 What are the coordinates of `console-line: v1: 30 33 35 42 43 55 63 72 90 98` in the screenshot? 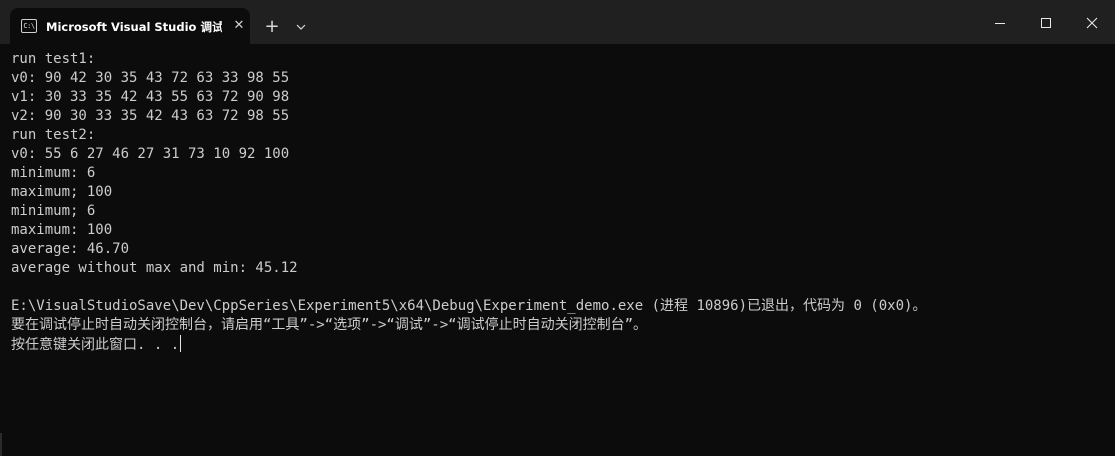 It's located at (150, 97).